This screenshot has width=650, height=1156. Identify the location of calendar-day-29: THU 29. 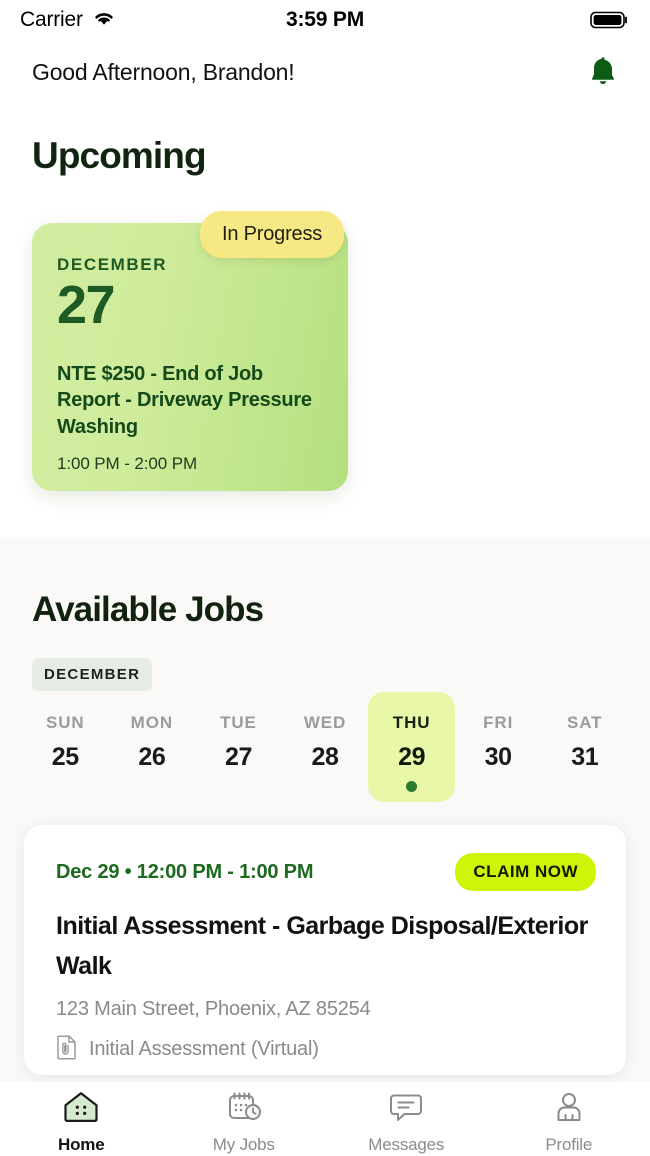
(411, 747).